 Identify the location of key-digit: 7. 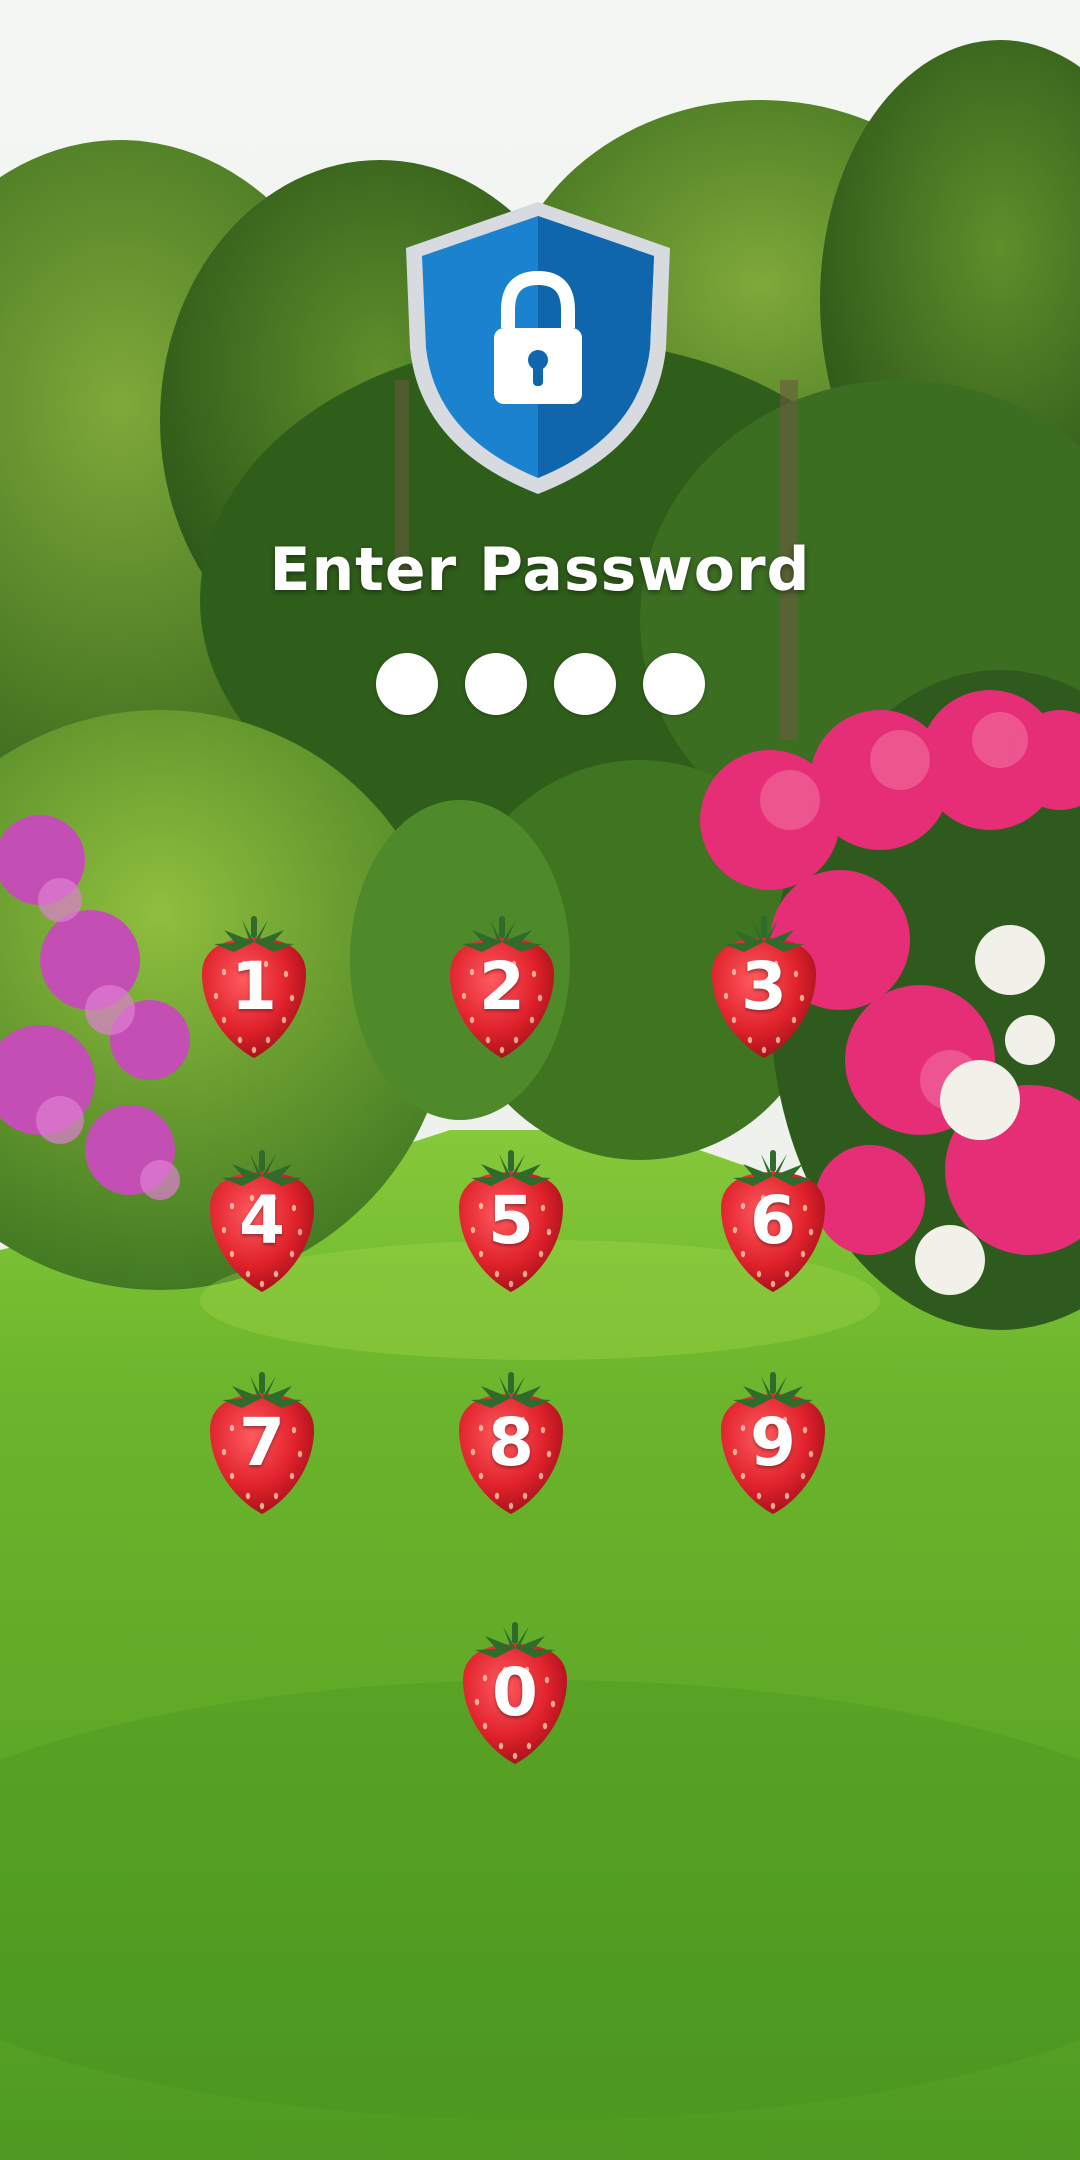
(262, 1442).